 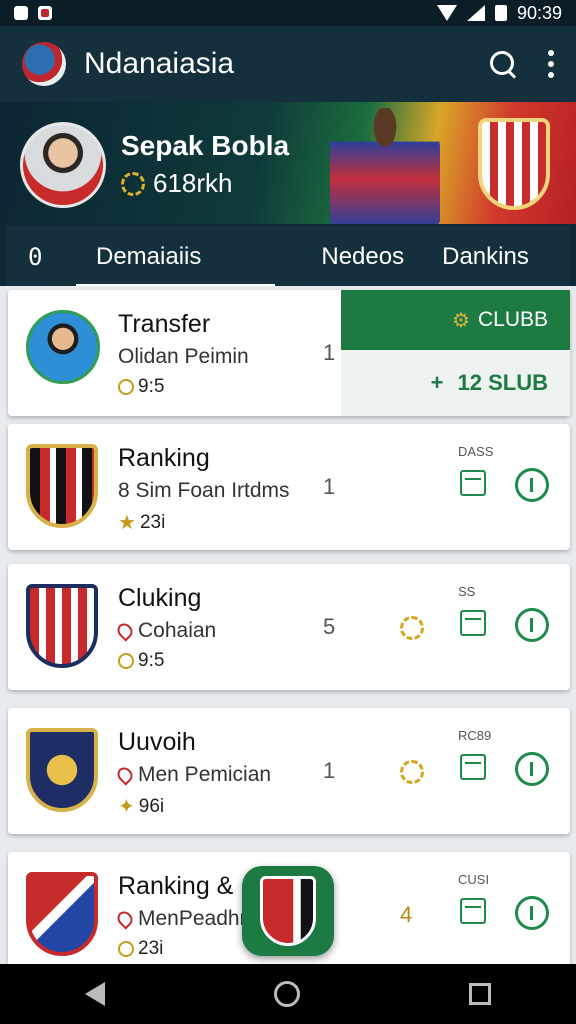 I want to click on plus-icon: +, so click(x=437, y=382).